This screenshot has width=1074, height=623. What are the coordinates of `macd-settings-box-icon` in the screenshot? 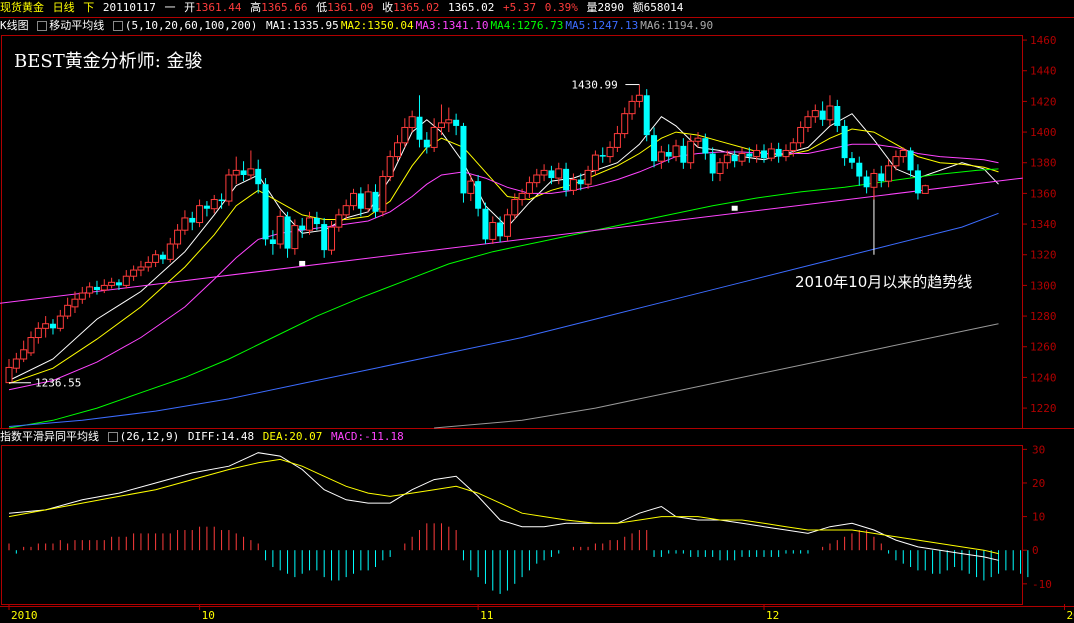 It's located at (112, 437).